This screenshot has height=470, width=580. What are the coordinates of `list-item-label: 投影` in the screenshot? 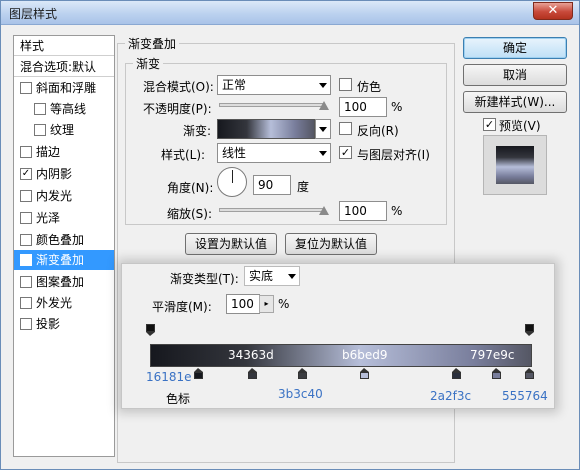 It's located at (48, 324).